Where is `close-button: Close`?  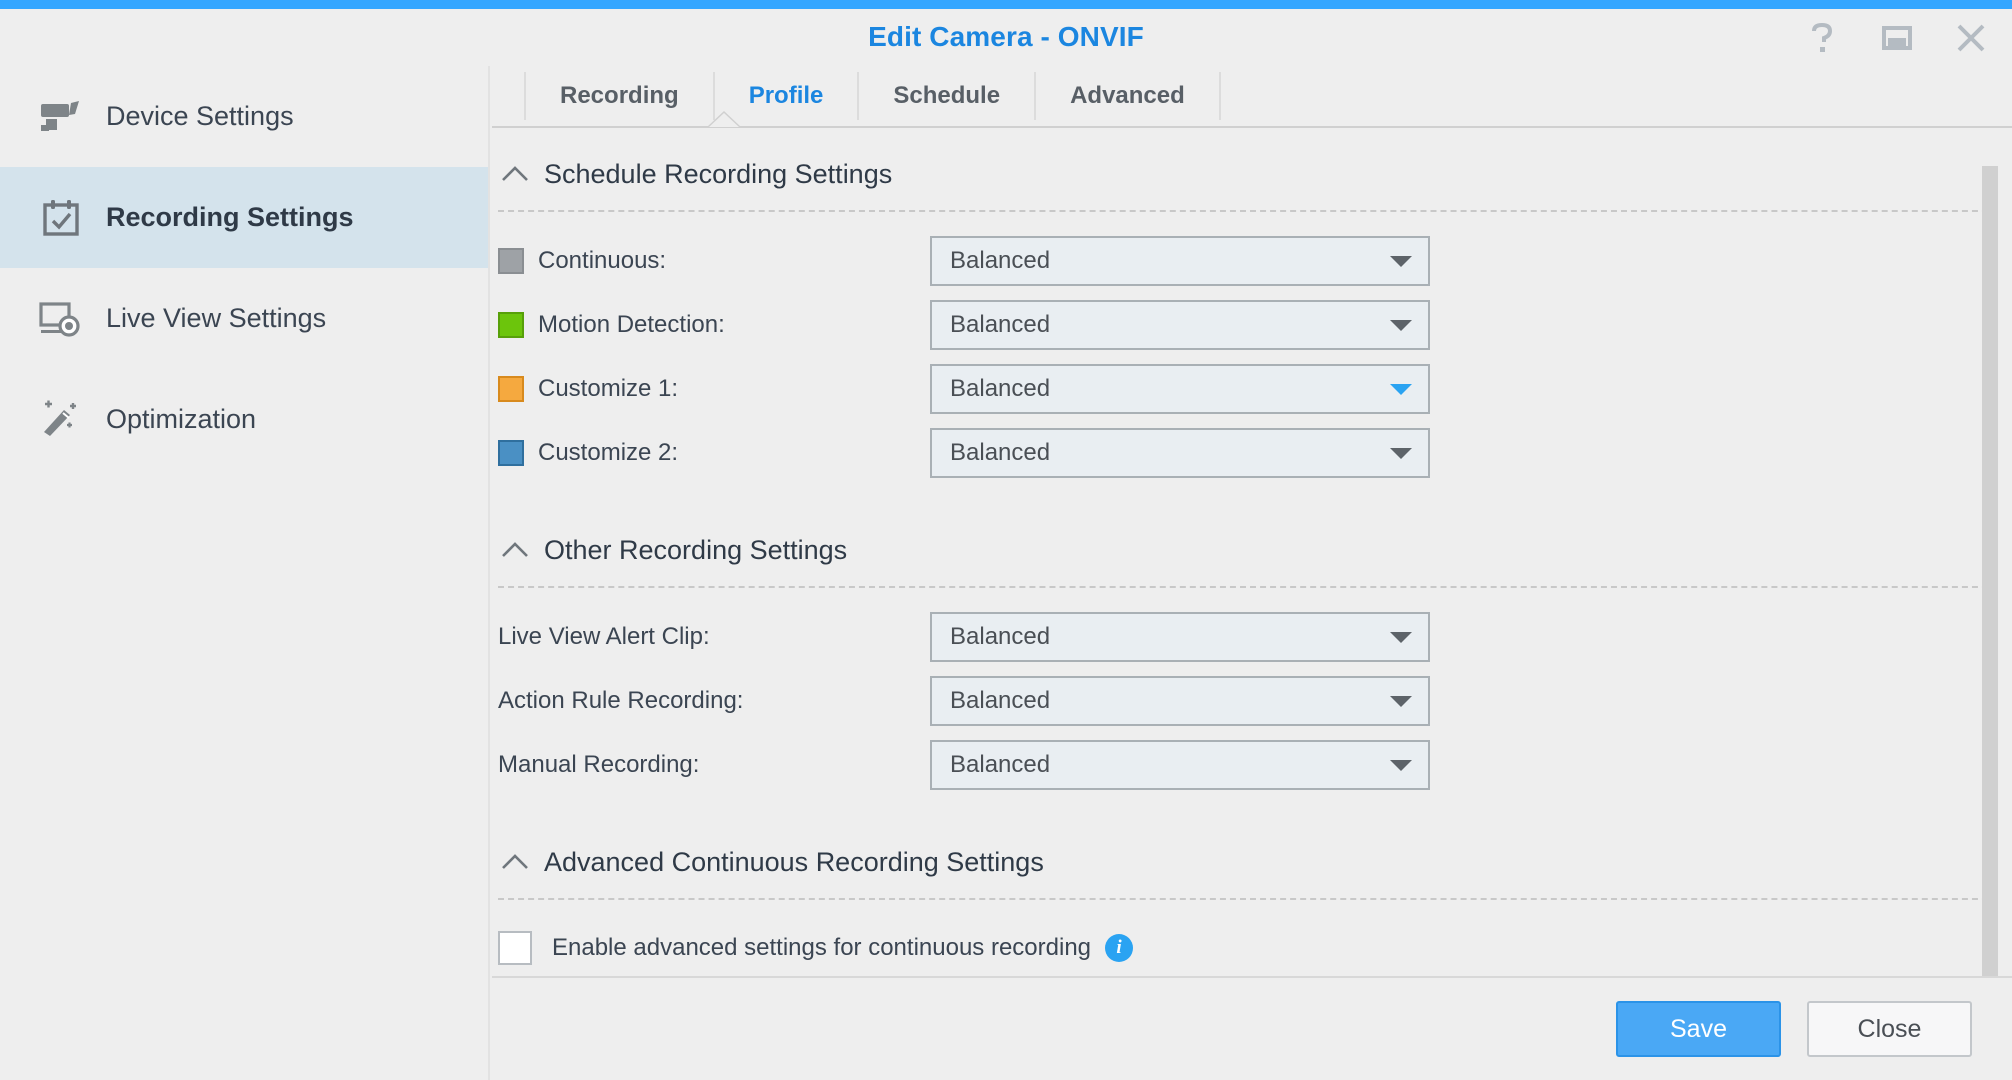 close-button: Close is located at coordinates (1889, 1029).